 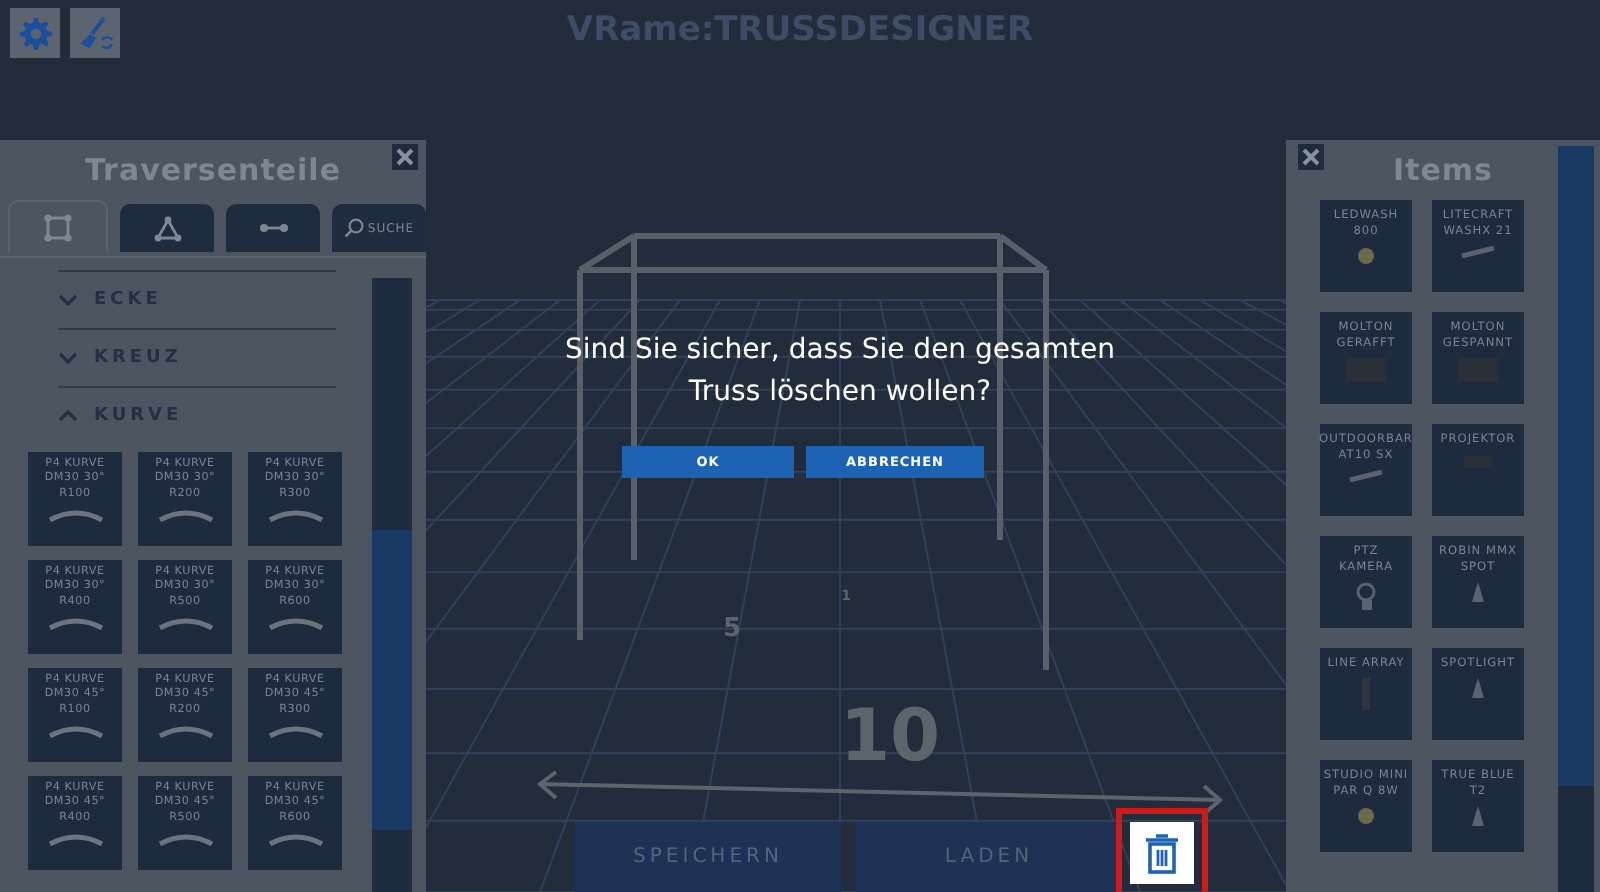 I want to click on brush-button, so click(x=95, y=33).